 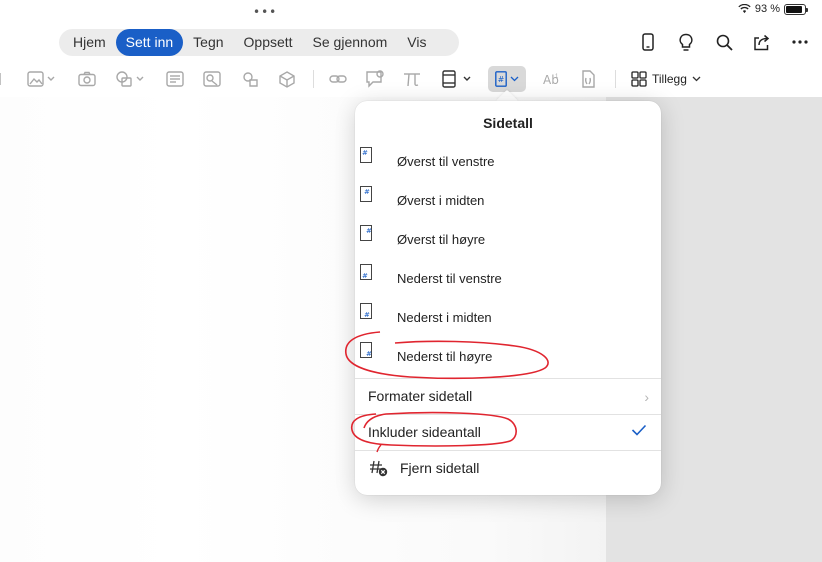 What do you see at coordinates (508, 318) in the screenshot?
I see `option-bottom-center: # Nederst i midten` at bounding box center [508, 318].